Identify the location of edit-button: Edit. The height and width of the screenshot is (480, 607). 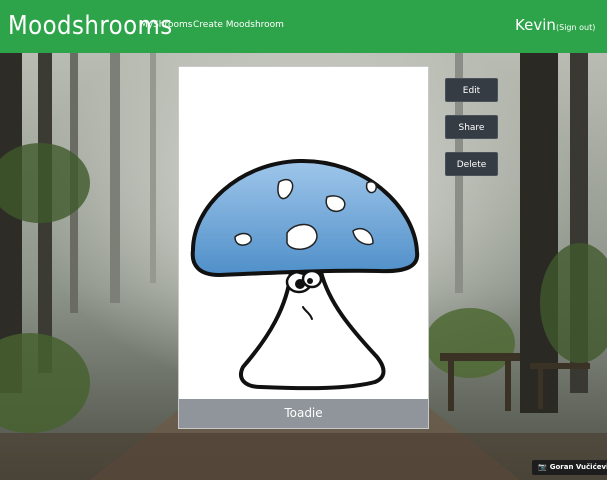
(471, 90).